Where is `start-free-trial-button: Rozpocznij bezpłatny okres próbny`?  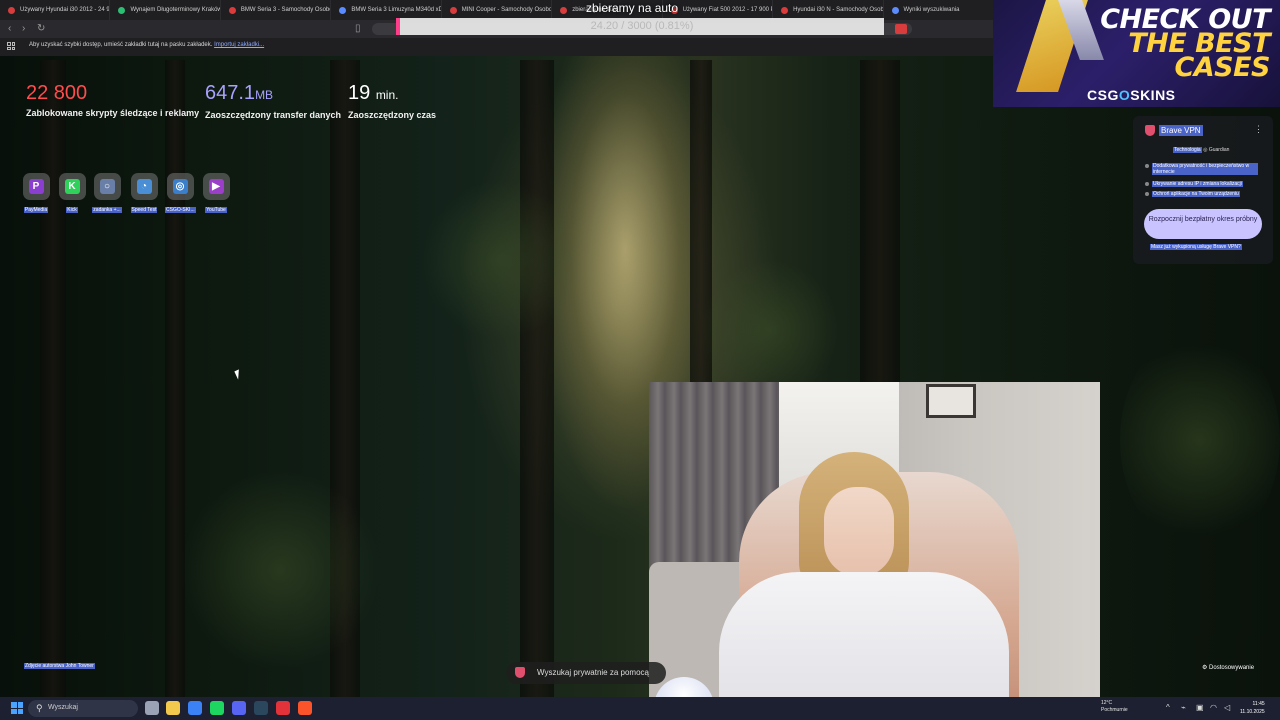
start-free-trial-button: Rozpocznij bezpłatny okres próbny is located at coordinates (1203, 224).